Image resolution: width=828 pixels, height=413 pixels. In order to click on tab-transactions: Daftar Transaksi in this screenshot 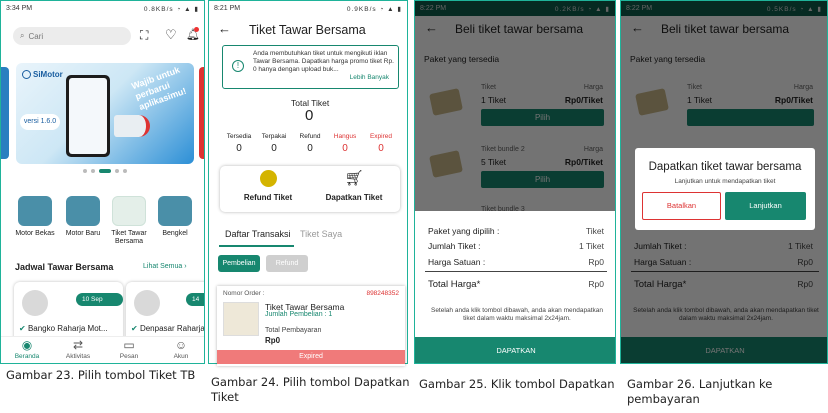, I will do `click(258, 234)`.